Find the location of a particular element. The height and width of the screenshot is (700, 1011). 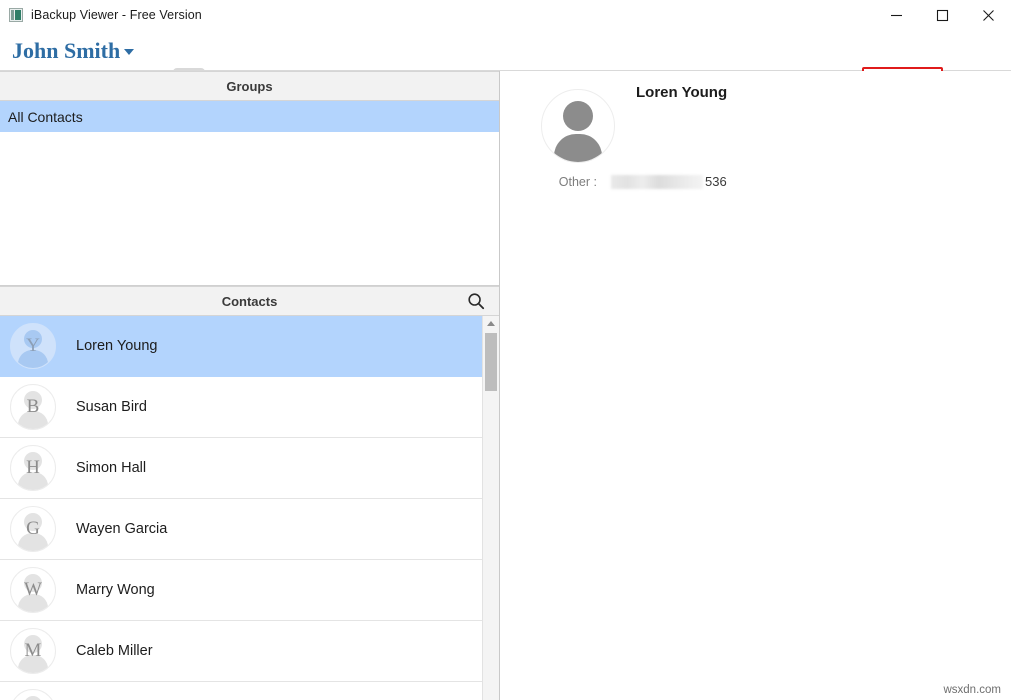

avatar-initial: W is located at coordinates (33, 589).